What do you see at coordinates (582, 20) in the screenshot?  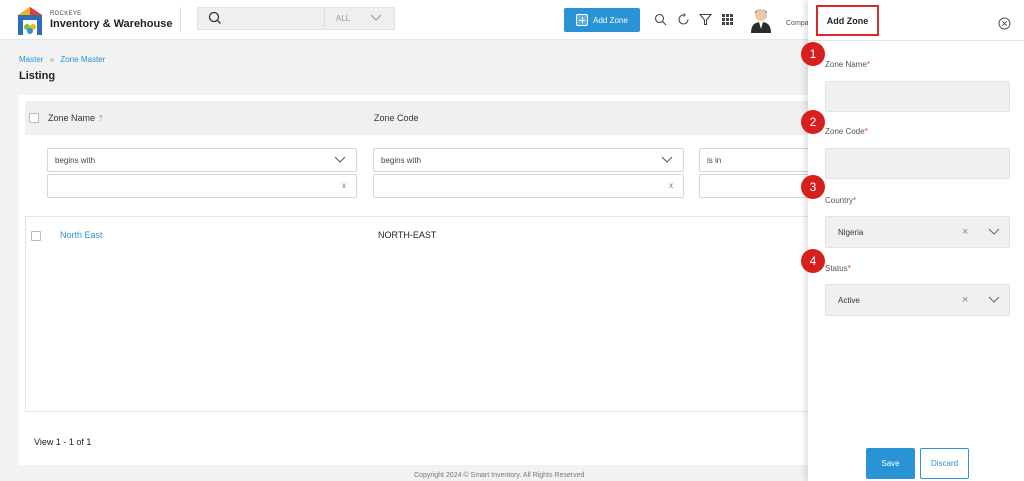 I see `plus-icon` at bounding box center [582, 20].